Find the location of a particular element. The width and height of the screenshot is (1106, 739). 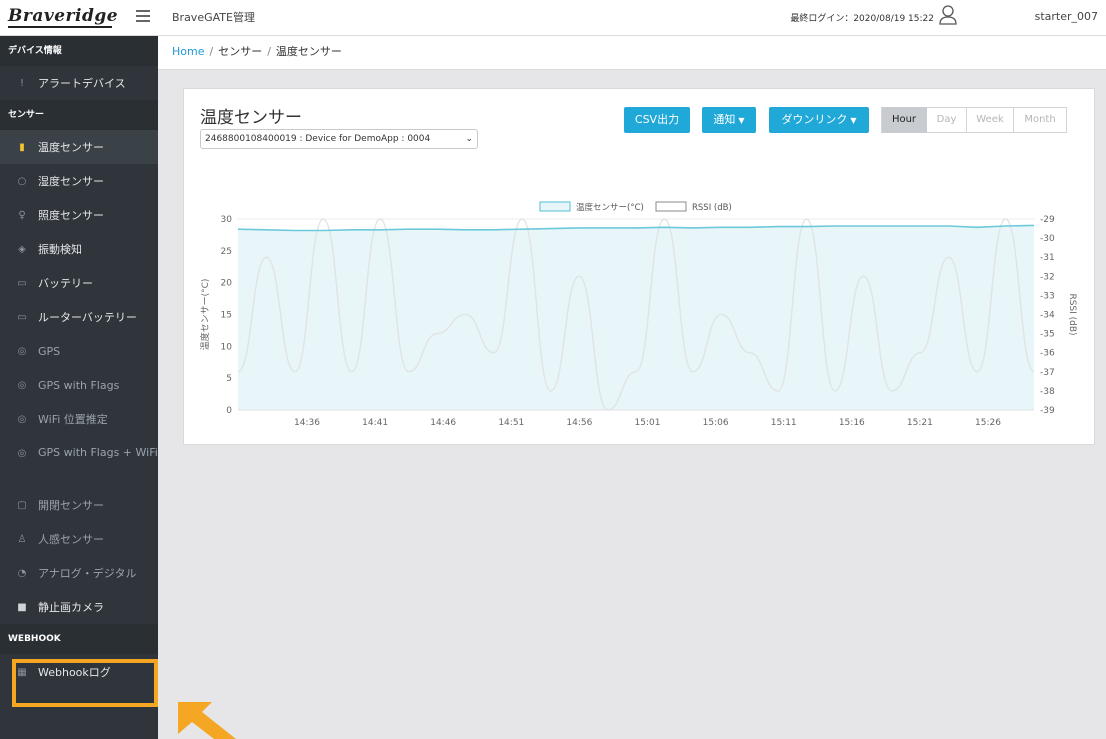

sidebar-item-label: 温度センサー is located at coordinates (71, 147).